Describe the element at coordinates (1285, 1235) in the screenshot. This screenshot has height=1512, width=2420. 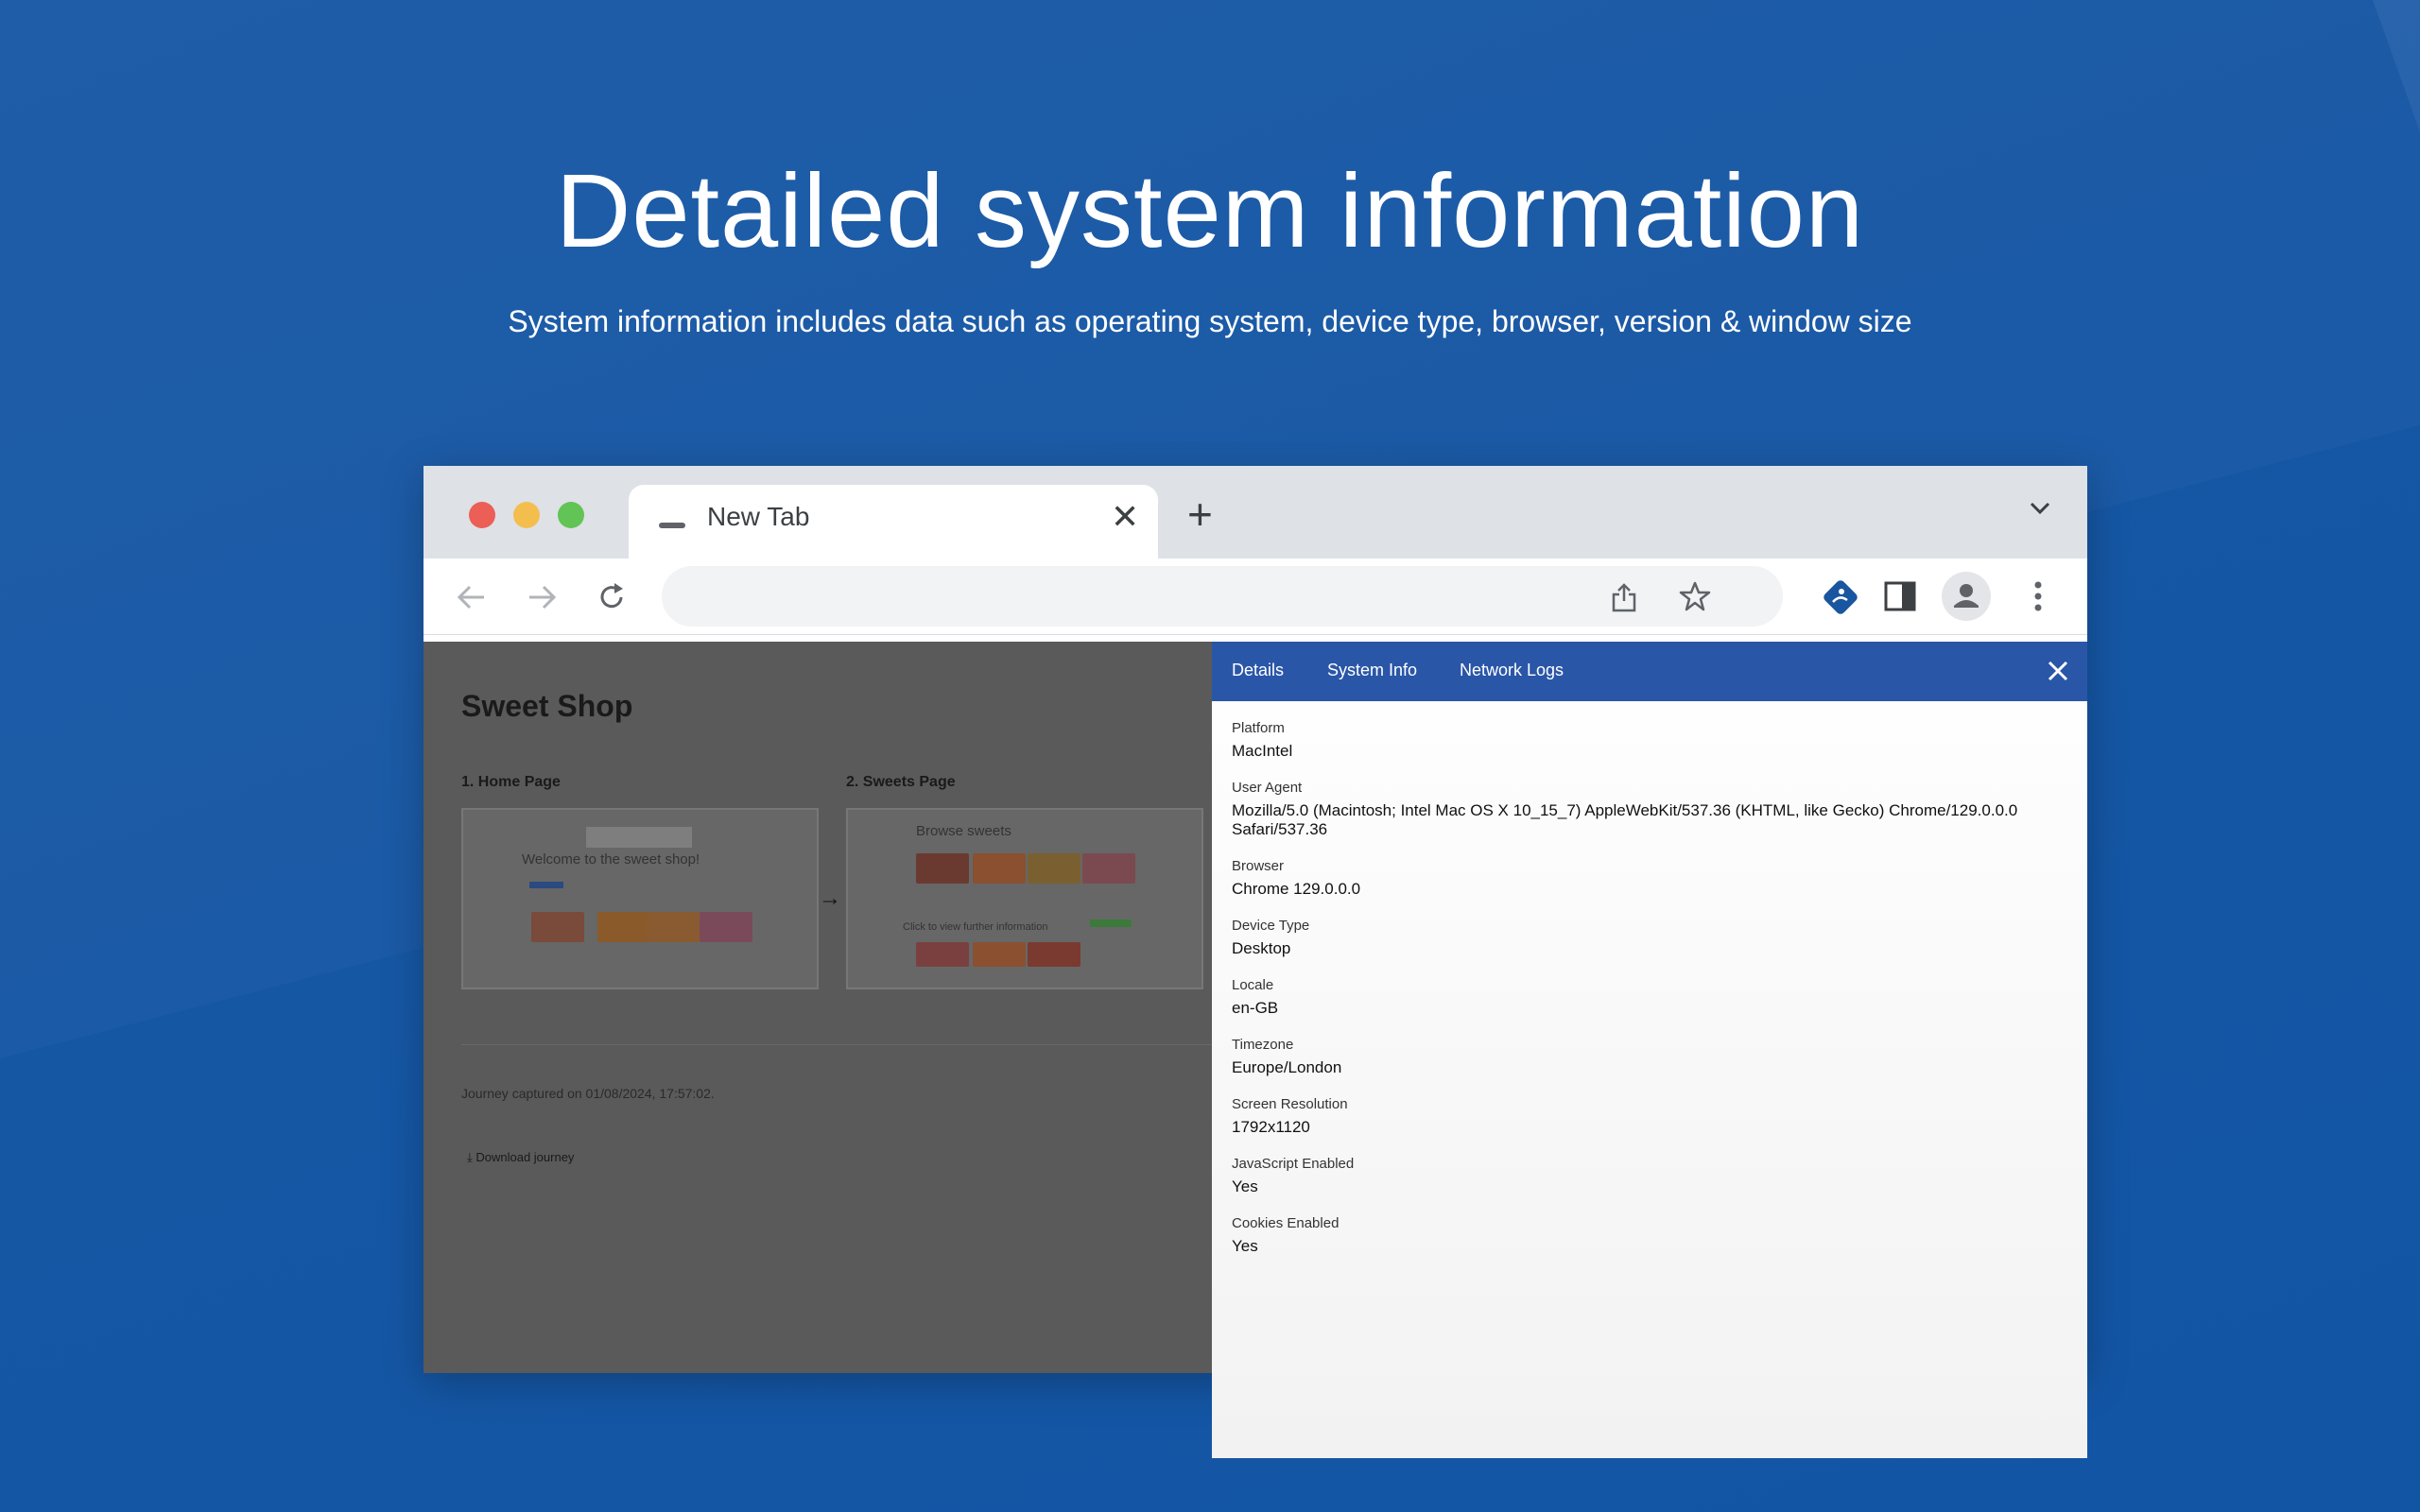
I see `field-cookies-enabled: Cookies Enabled Yes` at that location.